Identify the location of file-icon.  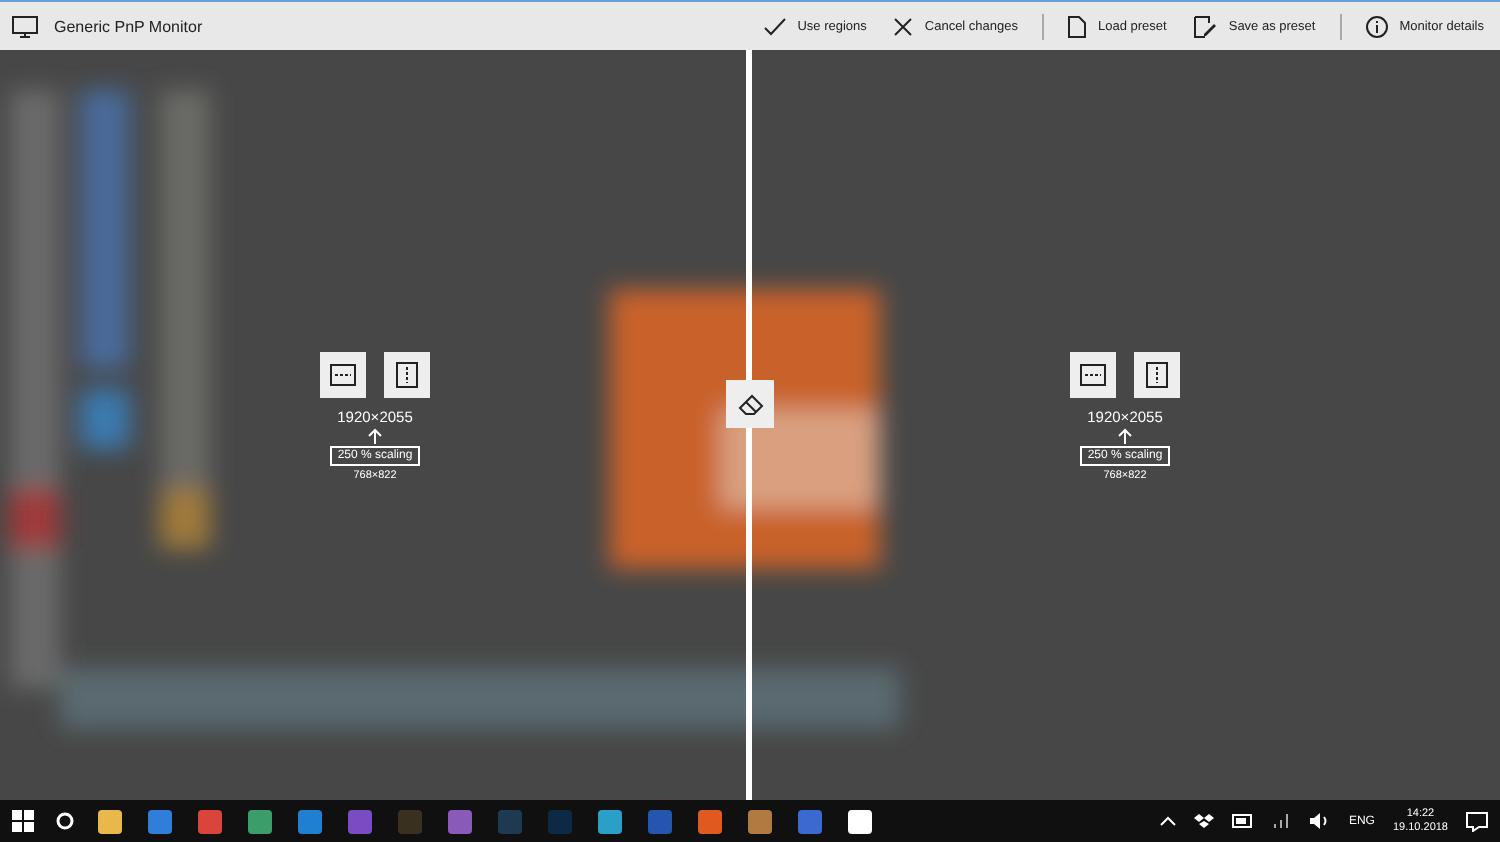
(1077, 26).